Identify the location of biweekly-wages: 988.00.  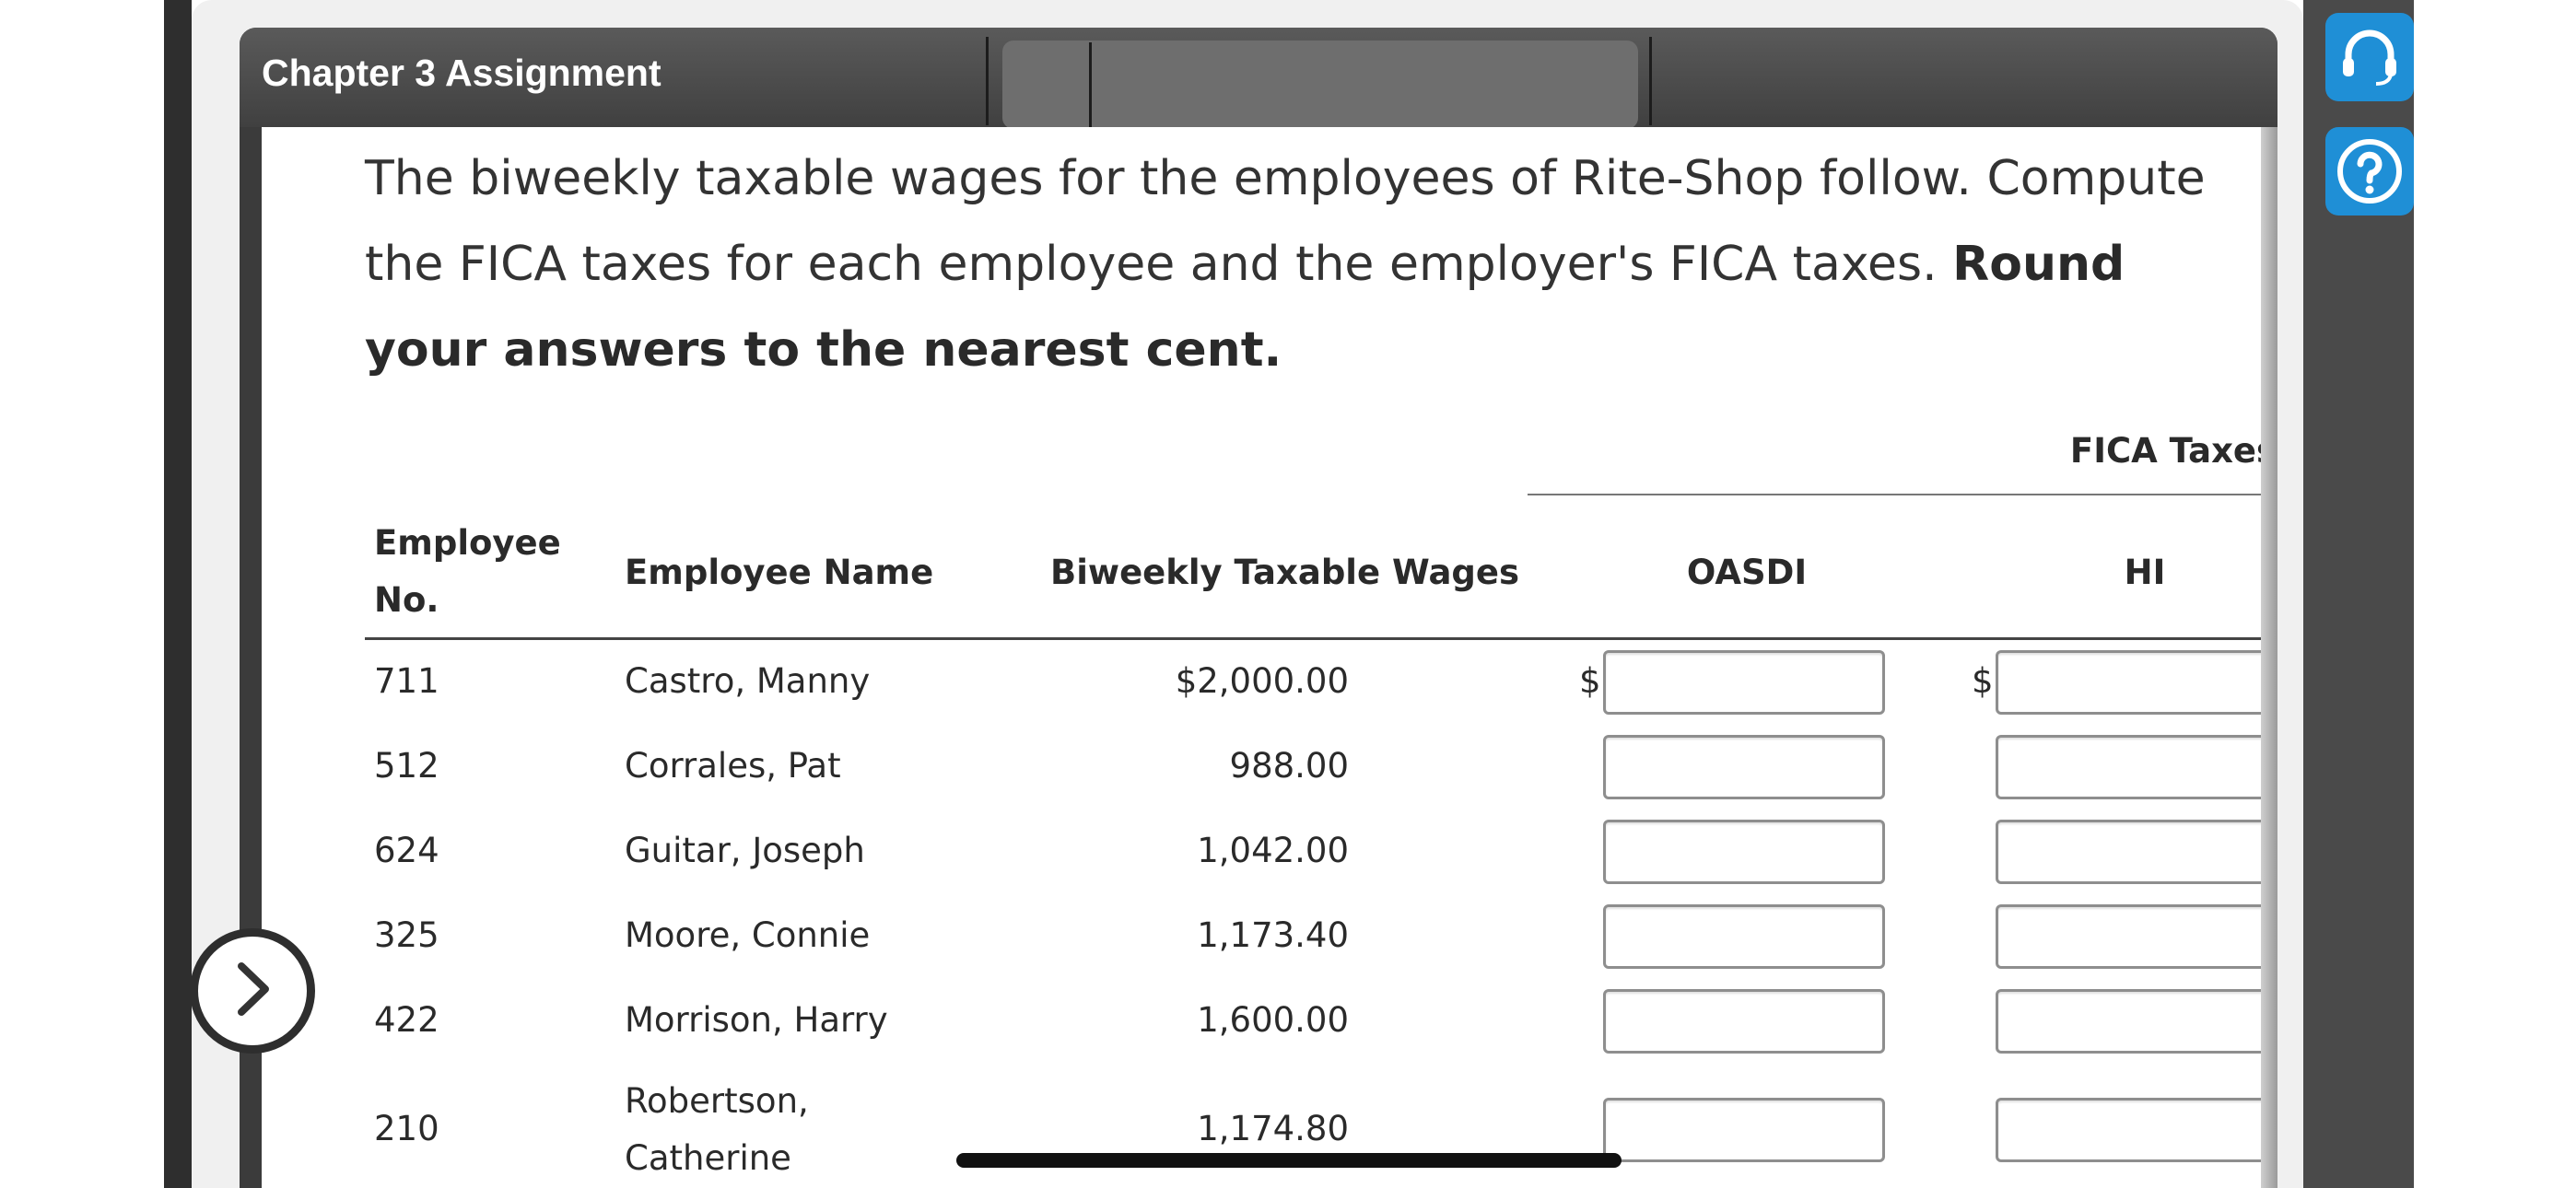
(1289, 766).